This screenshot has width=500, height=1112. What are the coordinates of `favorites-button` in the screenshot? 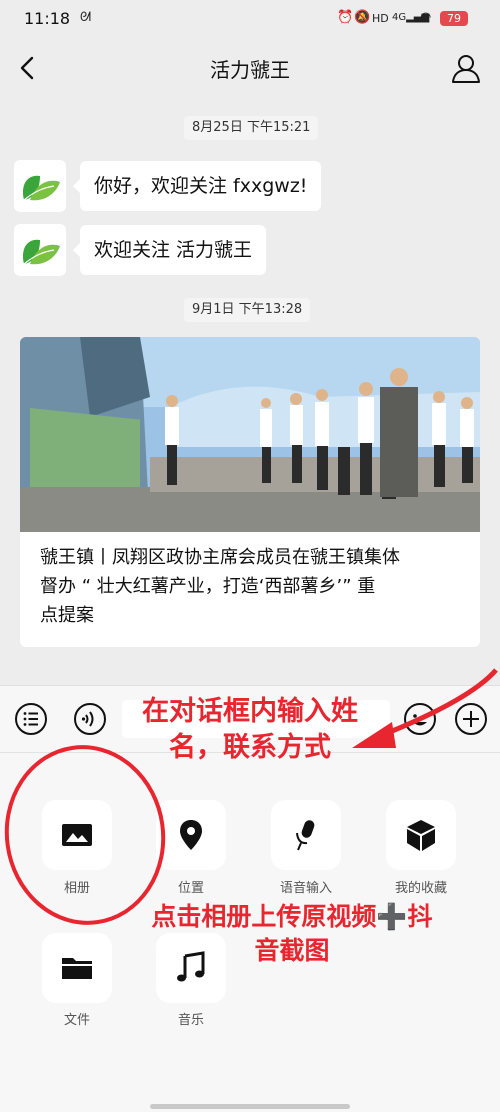 It's located at (421, 835).